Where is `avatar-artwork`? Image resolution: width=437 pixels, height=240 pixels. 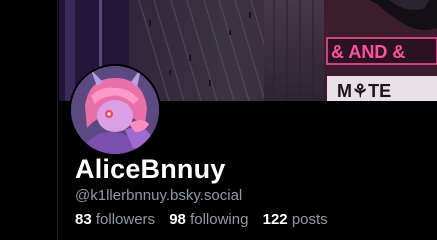
avatar-artwork is located at coordinates (115, 110).